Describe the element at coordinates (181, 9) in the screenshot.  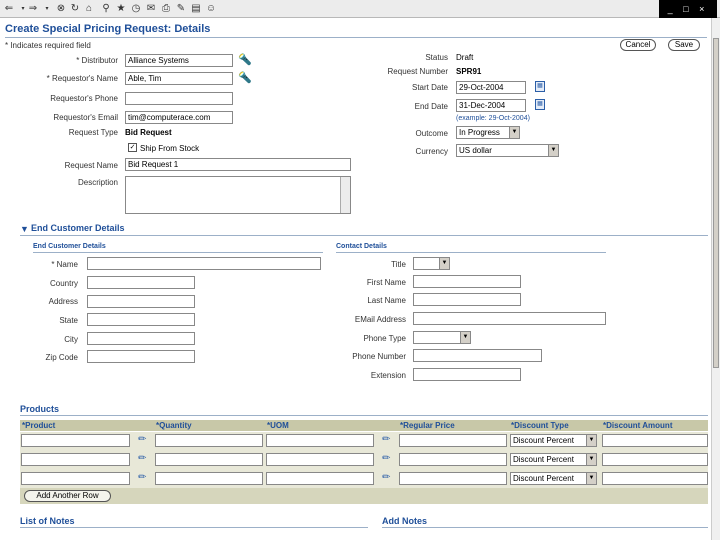
I see `edit-icon: ✎` at that location.